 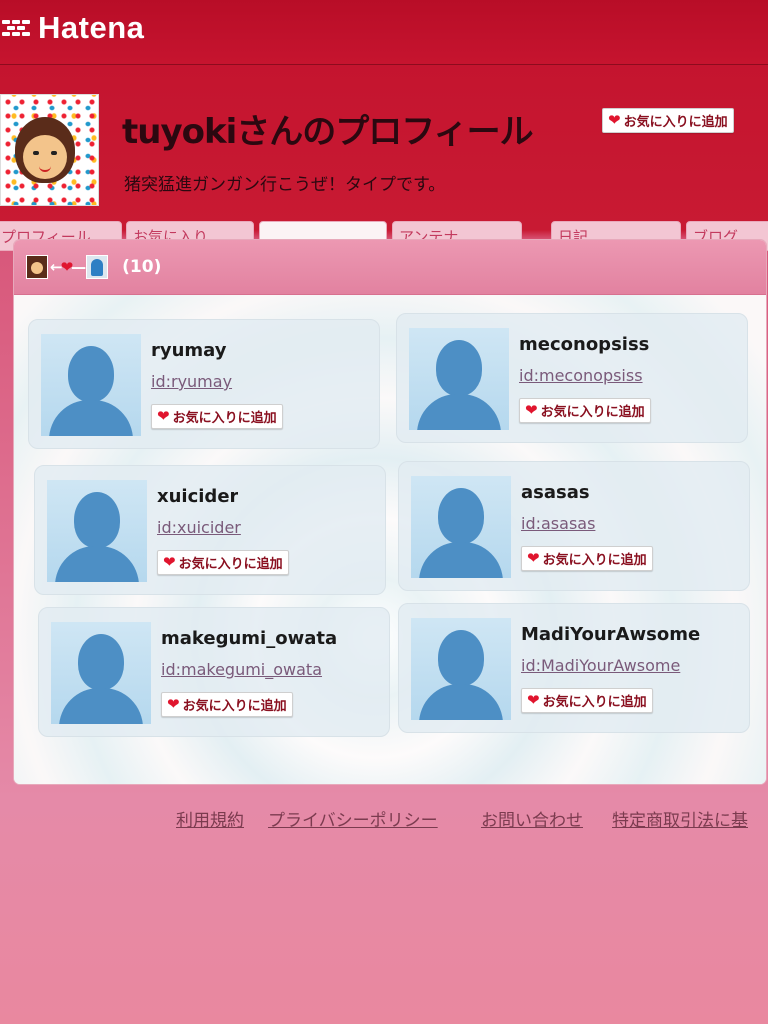 What do you see at coordinates (328, 132) in the screenshot?
I see `profile-title: tuyokiさんのプロフィール` at bounding box center [328, 132].